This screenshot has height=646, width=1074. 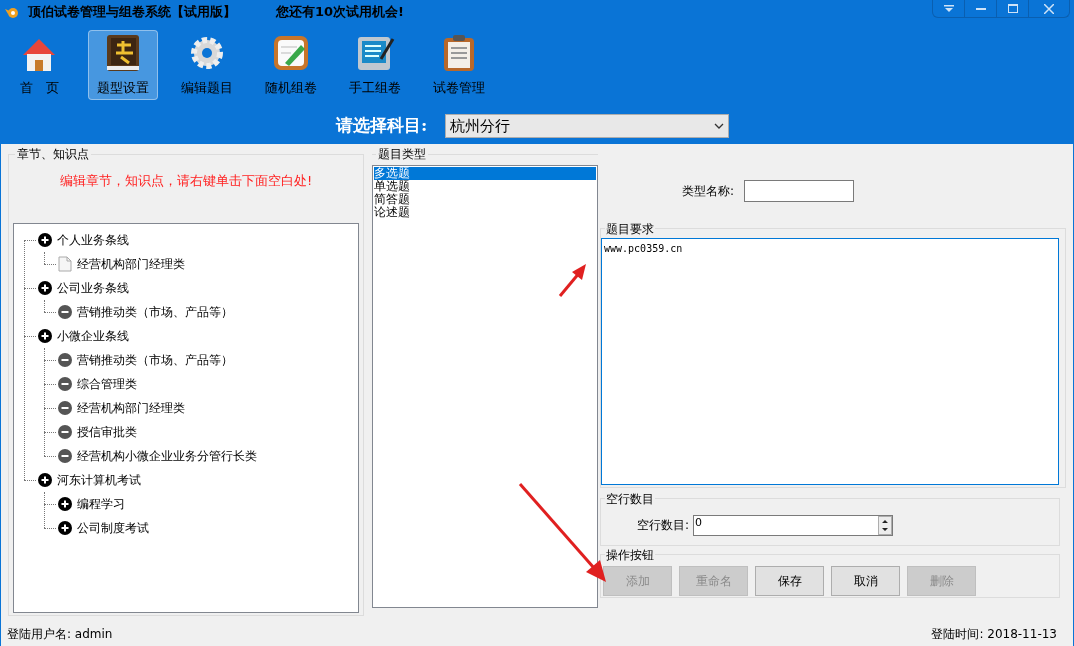 What do you see at coordinates (402, 154) in the screenshot?
I see `group-title: 题目类型` at bounding box center [402, 154].